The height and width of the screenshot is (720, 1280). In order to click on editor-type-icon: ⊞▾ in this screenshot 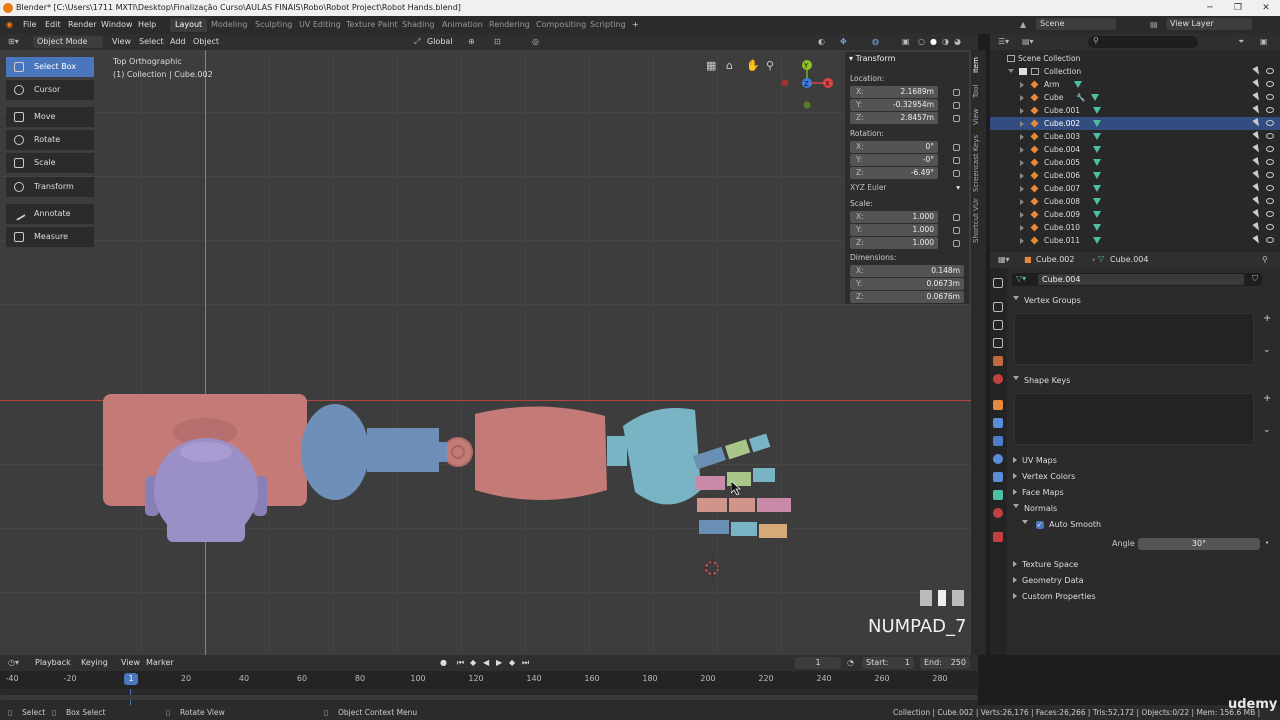, I will do `click(13, 42)`.